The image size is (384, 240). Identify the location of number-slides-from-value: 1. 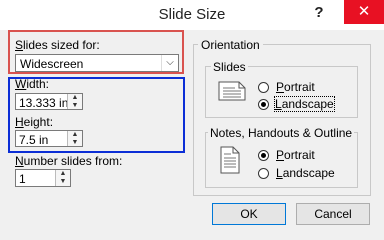
(22, 179).